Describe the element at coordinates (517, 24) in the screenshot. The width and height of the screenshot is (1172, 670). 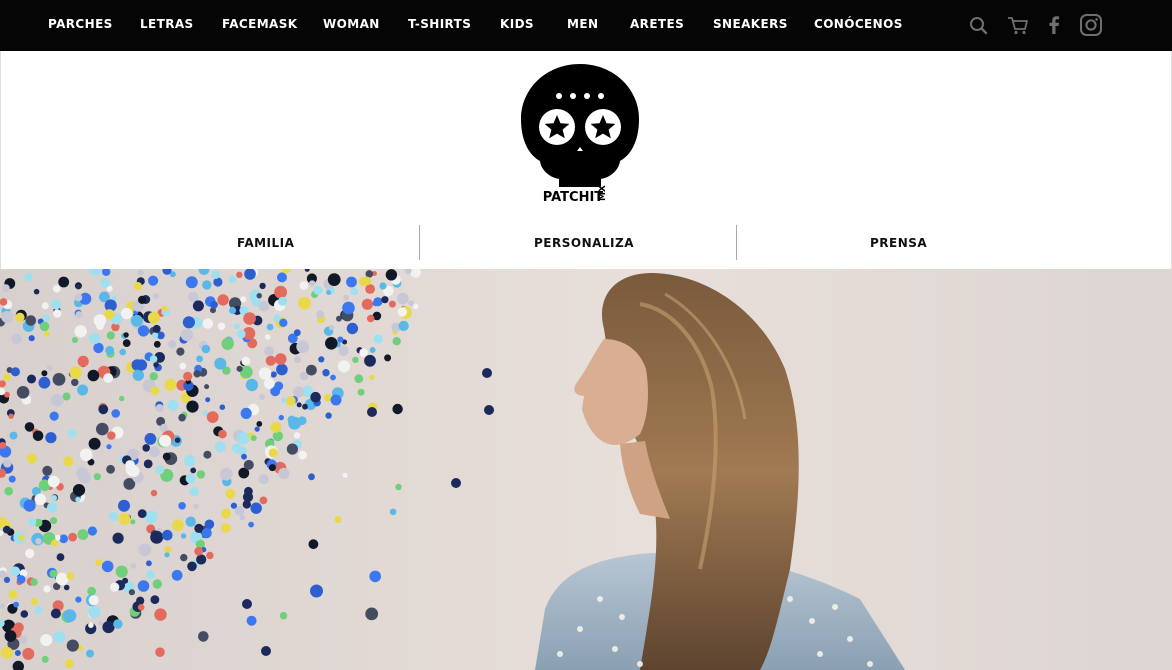
I see `nav-item-kids: KIDS` at that location.